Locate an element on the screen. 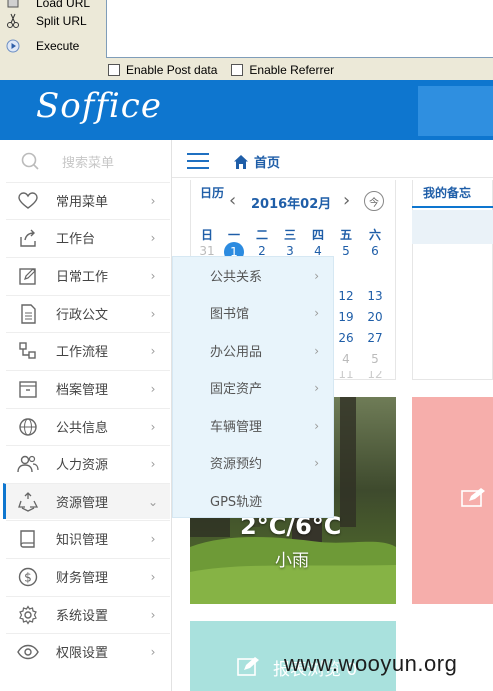  submenu-item-fixed-assets: 固定资产 › is located at coordinates (253, 387).